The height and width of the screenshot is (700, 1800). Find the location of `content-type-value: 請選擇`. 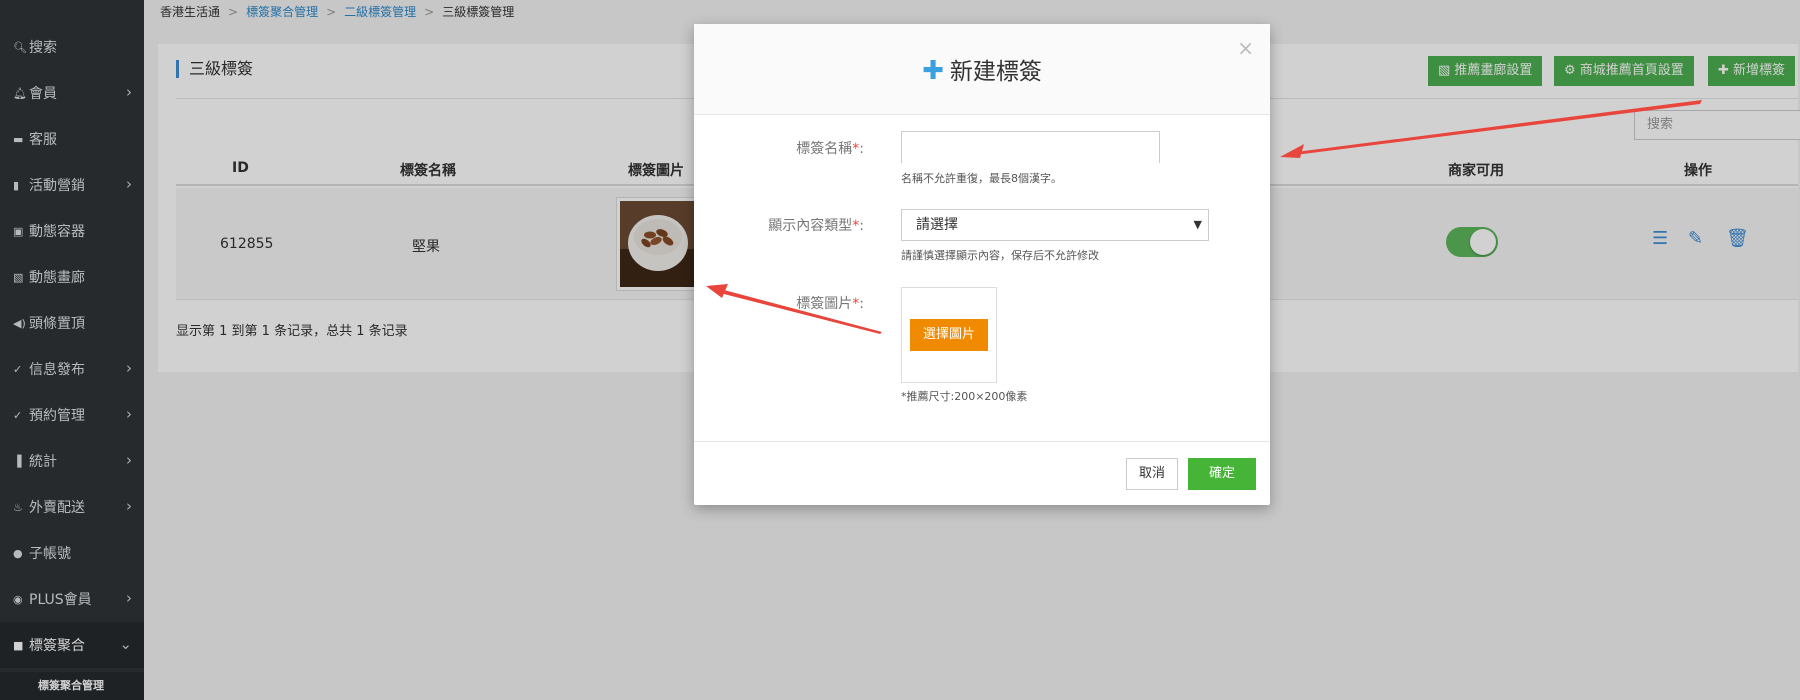

content-type-value: 請選擇 is located at coordinates (937, 225).